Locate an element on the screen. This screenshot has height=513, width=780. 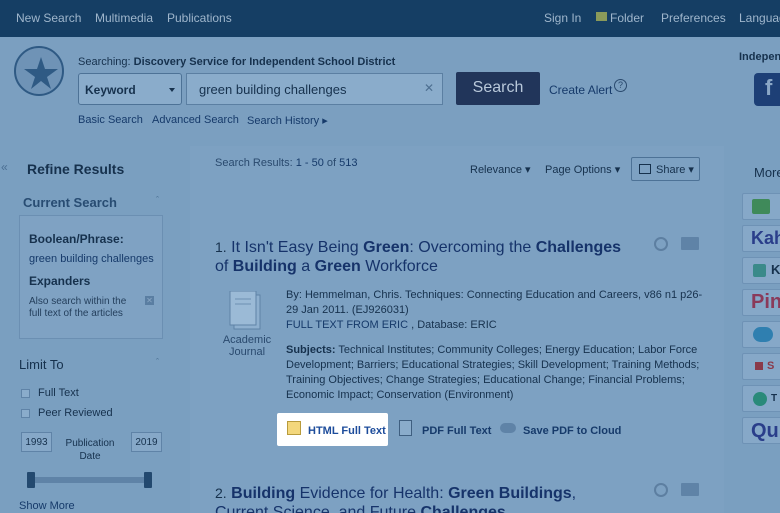
date-slider-track is located at coordinates (91, 480).